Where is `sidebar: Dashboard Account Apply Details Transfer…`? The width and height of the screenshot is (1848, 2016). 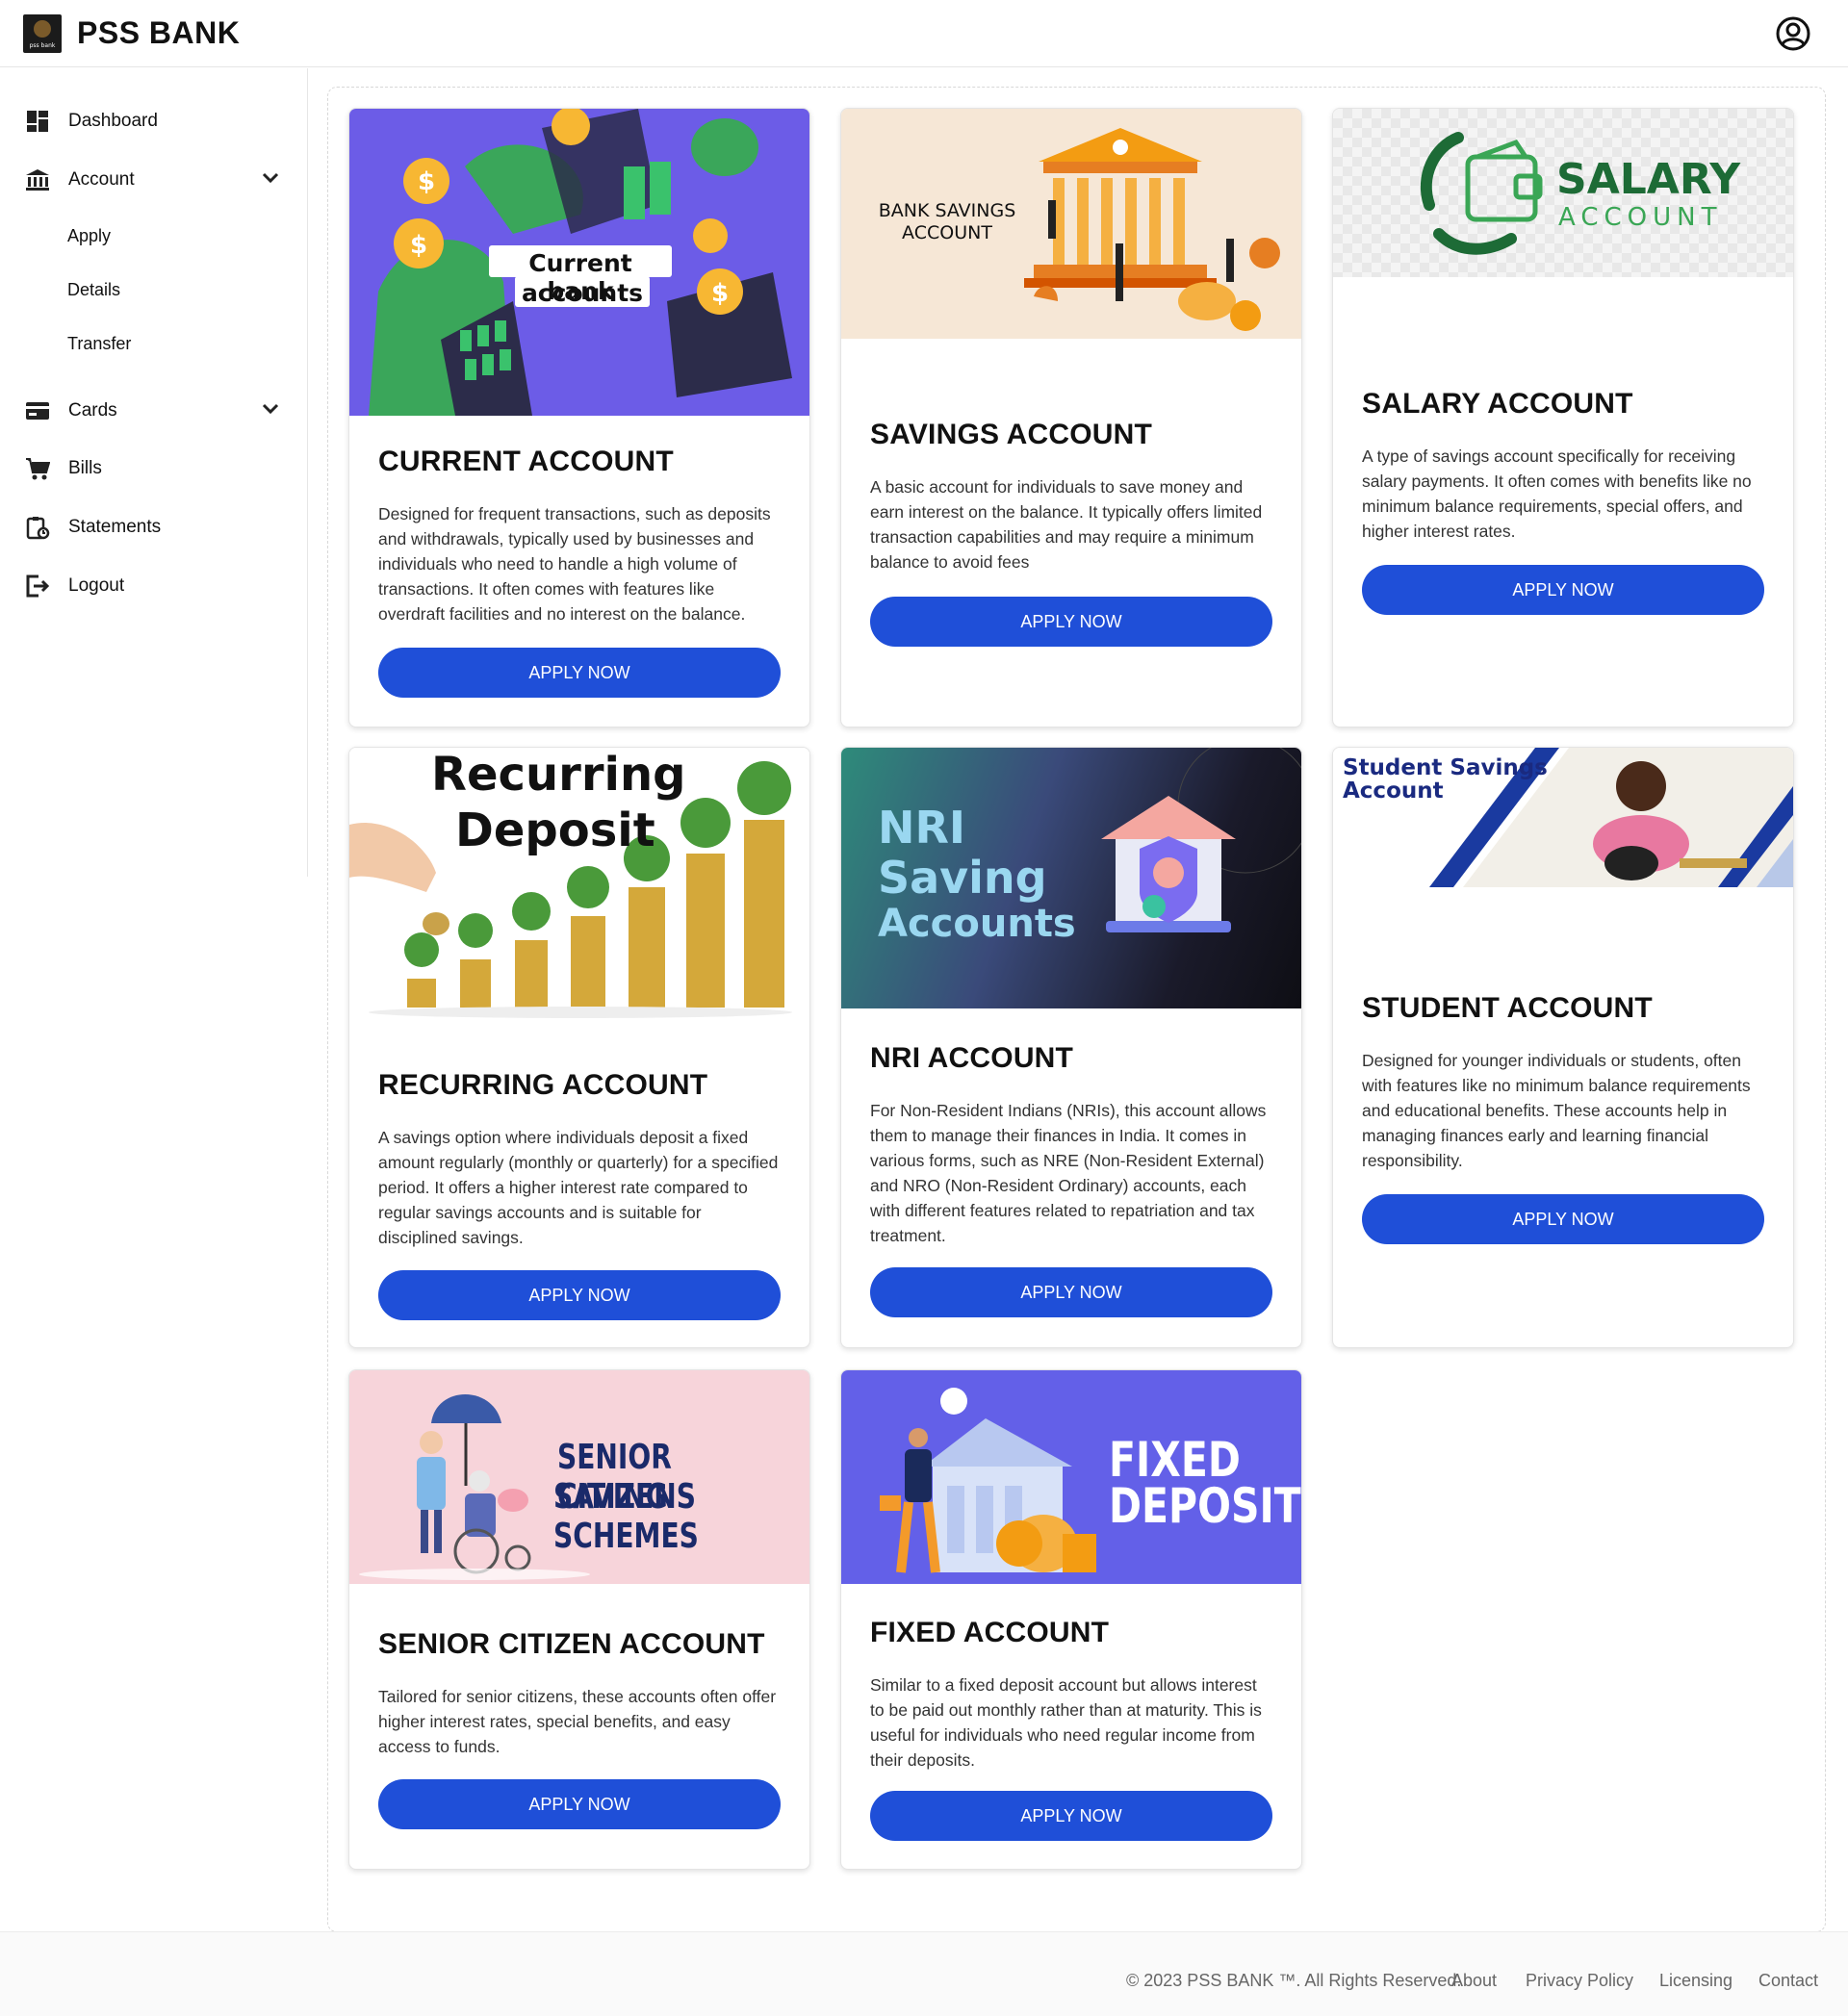 sidebar: Dashboard Account Apply Details Transfer… is located at coordinates (154, 472).